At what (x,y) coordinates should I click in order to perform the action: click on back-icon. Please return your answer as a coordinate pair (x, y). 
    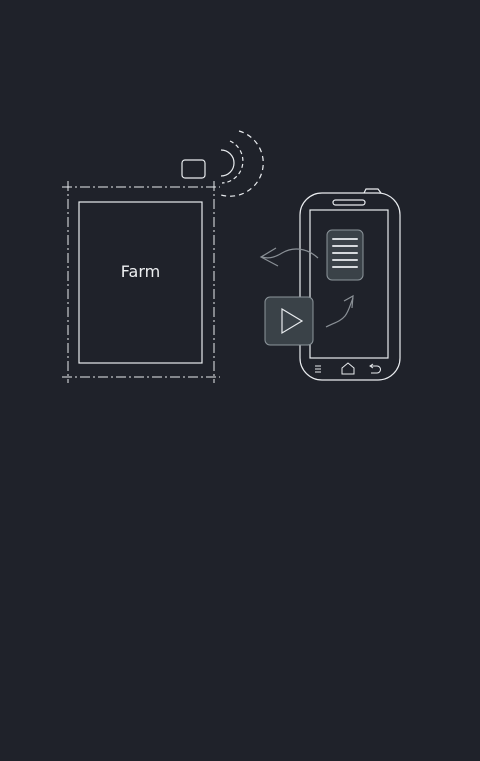
    Looking at the image, I should click on (375, 368).